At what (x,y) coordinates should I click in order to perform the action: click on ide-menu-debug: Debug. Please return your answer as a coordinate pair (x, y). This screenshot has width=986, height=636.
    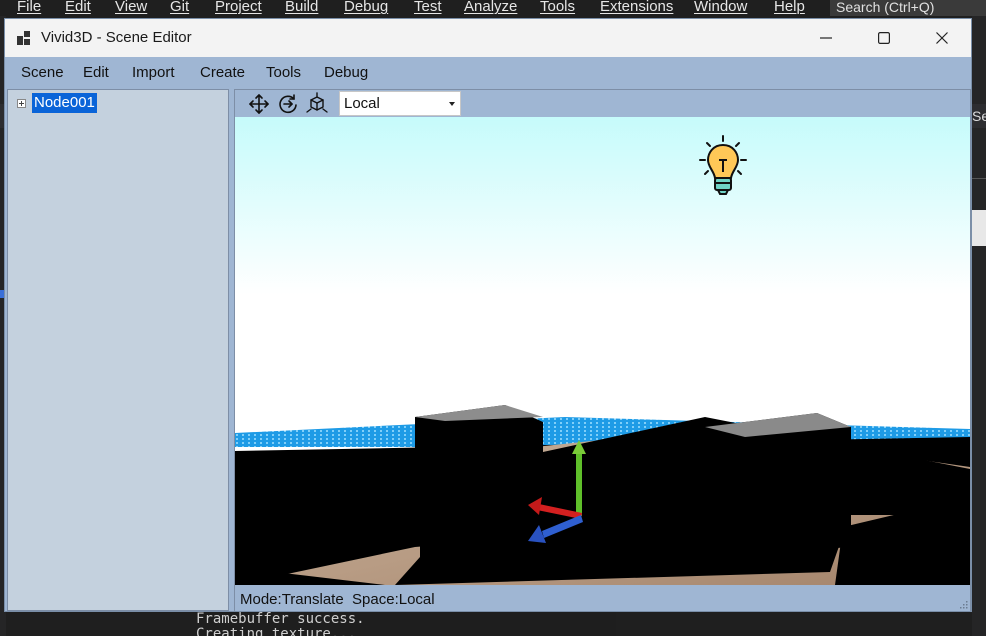
    Looking at the image, I should click on (366, 7).